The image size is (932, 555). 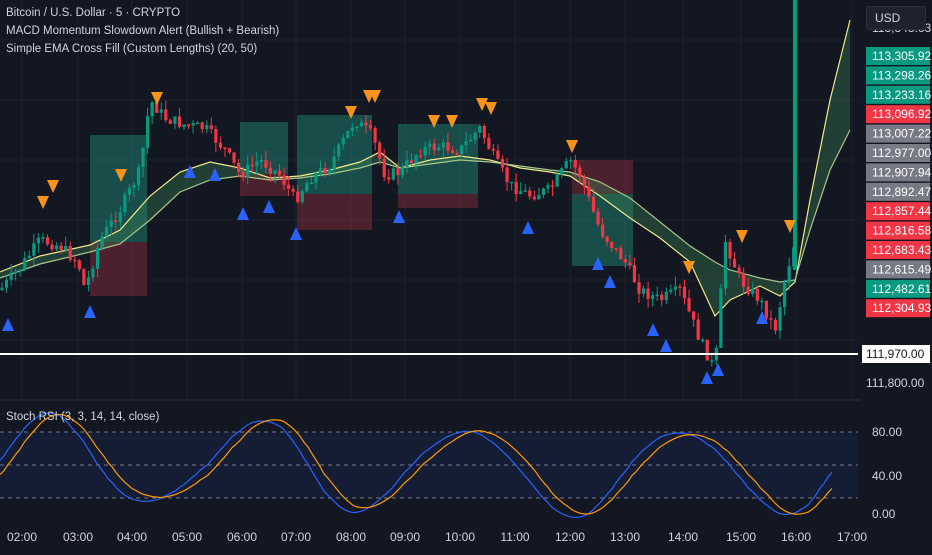 I want to click on stoch-rsi-axis-label: 0.00, so click(x=884, y=514).